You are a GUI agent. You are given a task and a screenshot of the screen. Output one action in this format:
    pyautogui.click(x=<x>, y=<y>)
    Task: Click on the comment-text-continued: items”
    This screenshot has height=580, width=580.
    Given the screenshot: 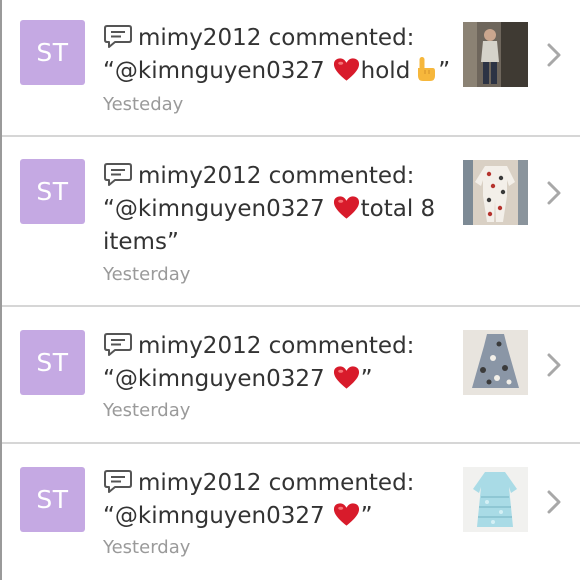 What is the action you would take?
    pyautogui.click(x=141, y=242)
    